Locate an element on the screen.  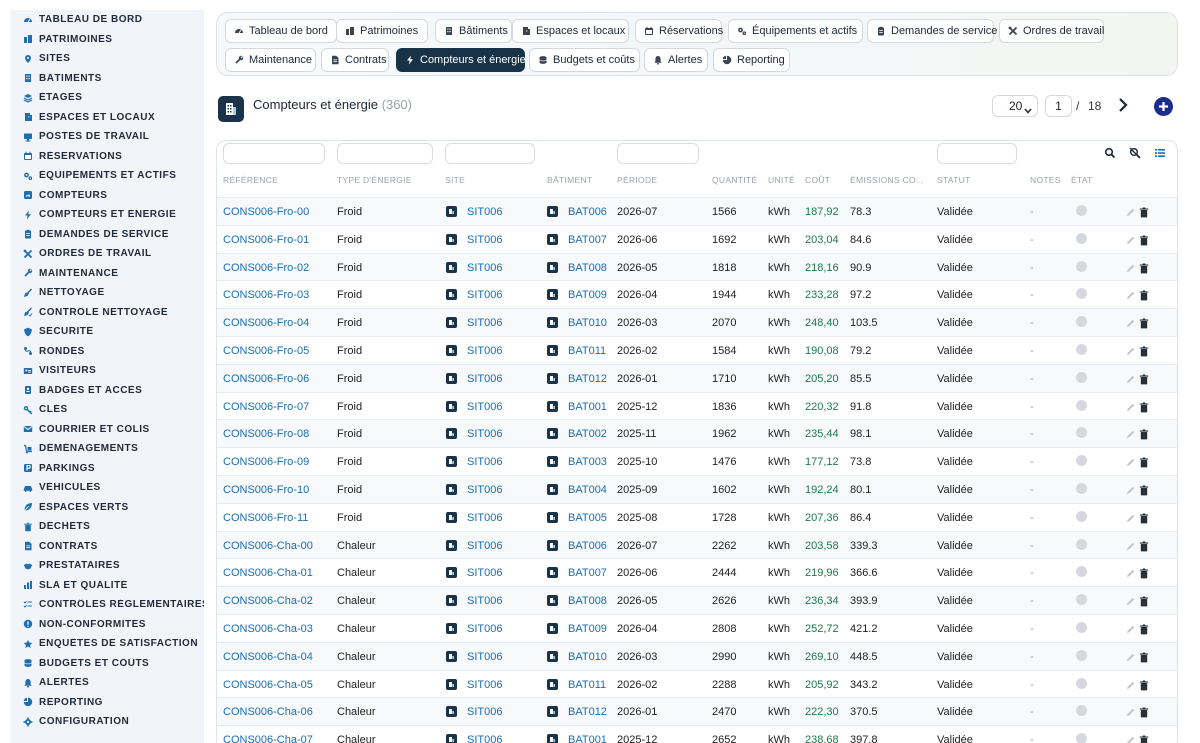
column-header: COÛT is located at coordinates (817, 180).